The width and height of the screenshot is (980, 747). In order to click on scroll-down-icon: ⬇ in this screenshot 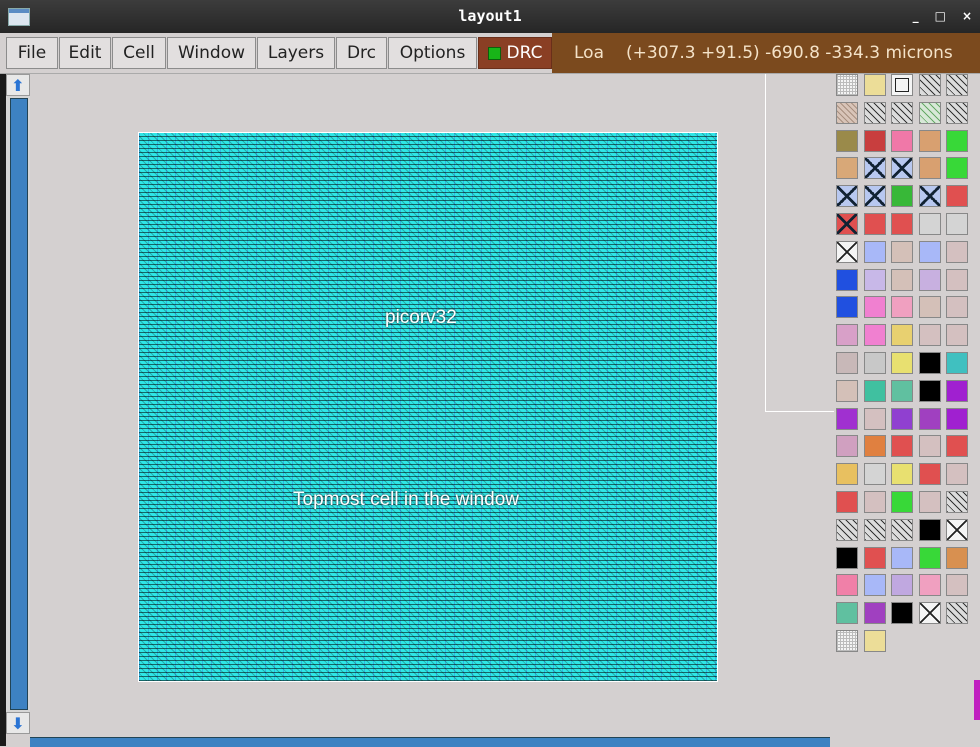, I will do `click(18, 723)`.